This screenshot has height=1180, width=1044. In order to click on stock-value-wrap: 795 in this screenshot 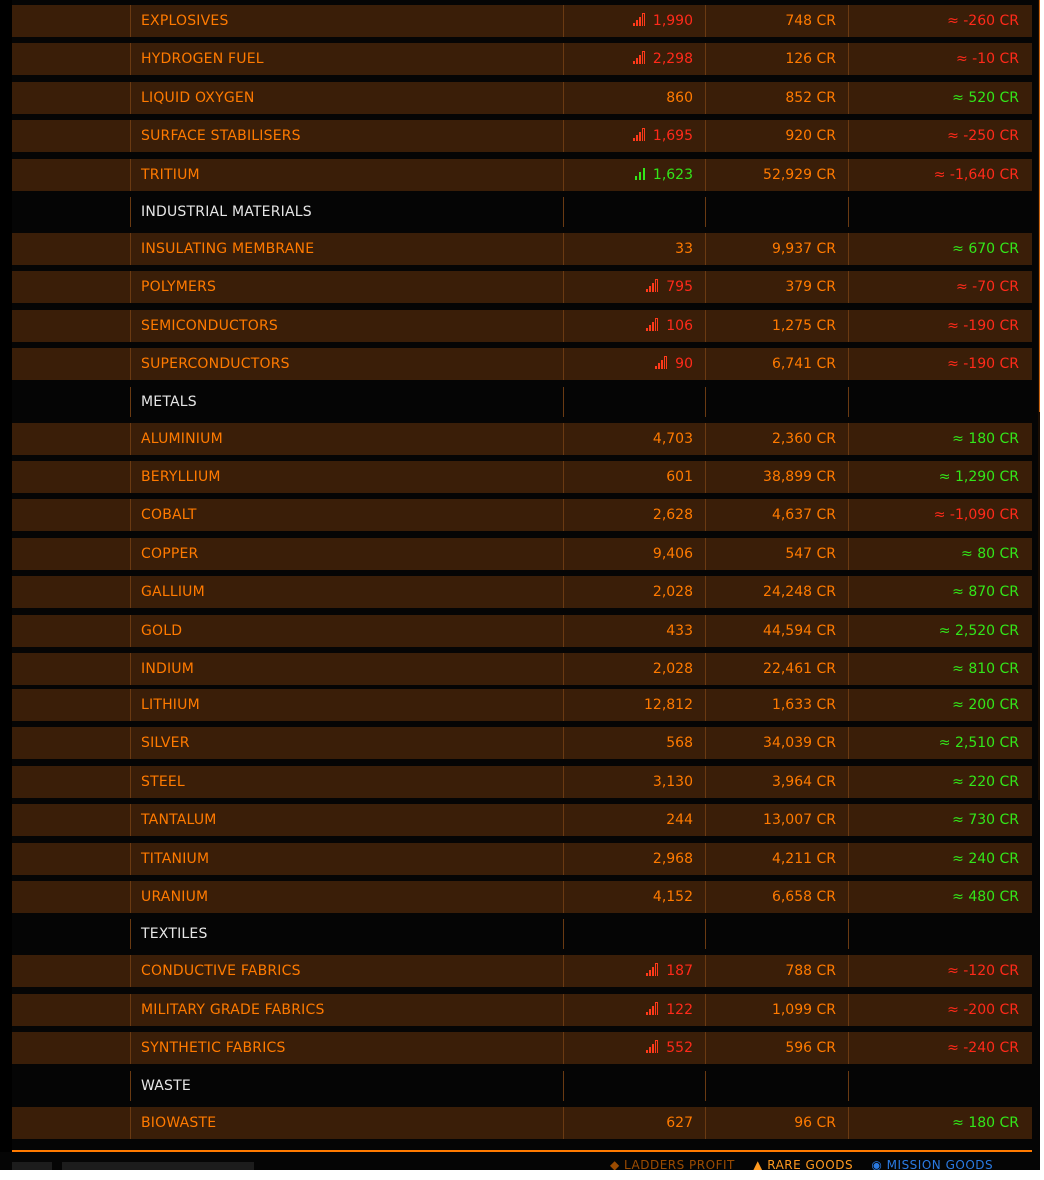, I will do `click(634, 287)`.